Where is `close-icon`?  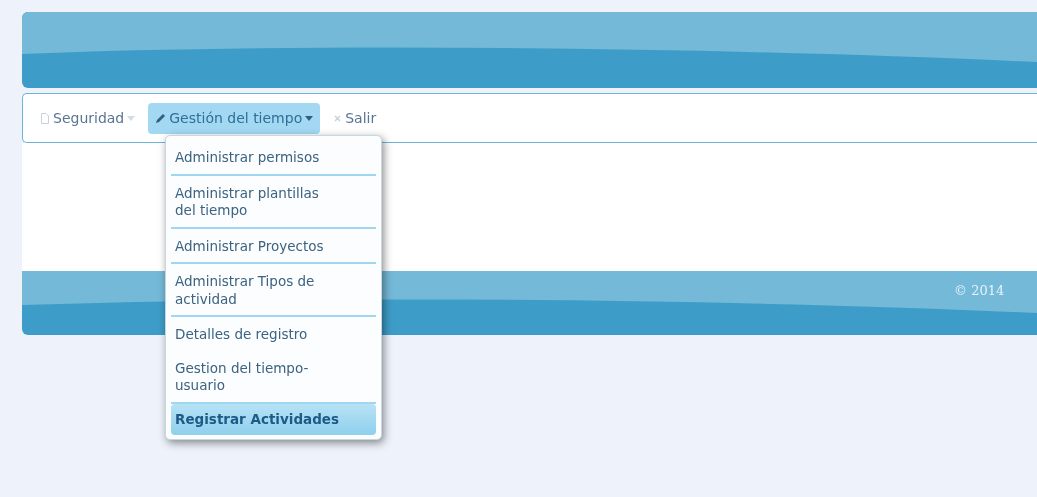 close-icon is located at coordinates (338, 118).